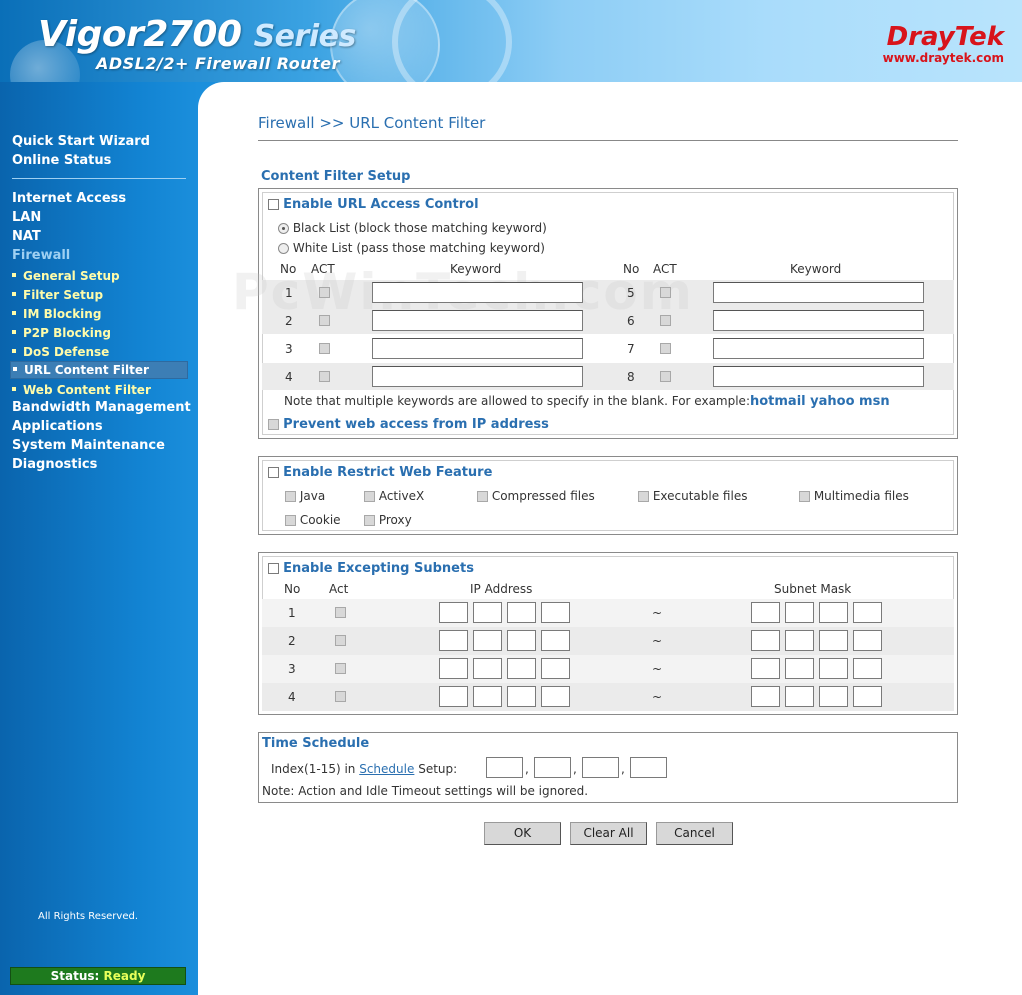  What do you see at coordinates (57, 295) in the screenshot?
I see `sidebar-sub-filter-setup: Filter Setup` at bounding box center [57, 295].